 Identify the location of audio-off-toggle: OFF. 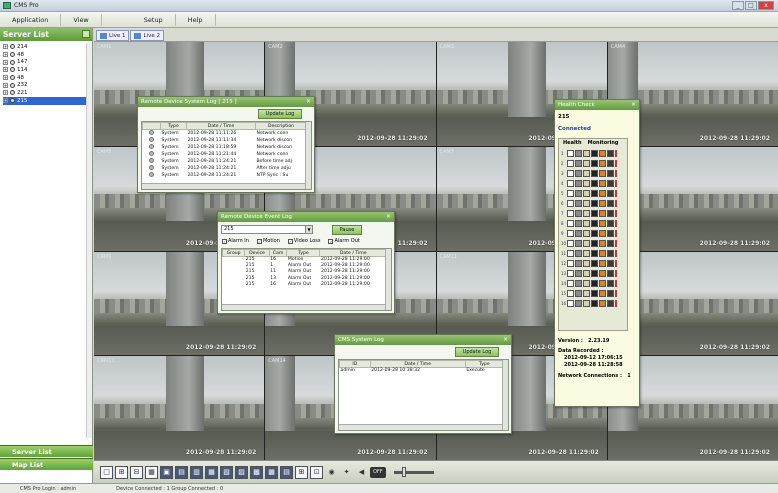
(378, 472).